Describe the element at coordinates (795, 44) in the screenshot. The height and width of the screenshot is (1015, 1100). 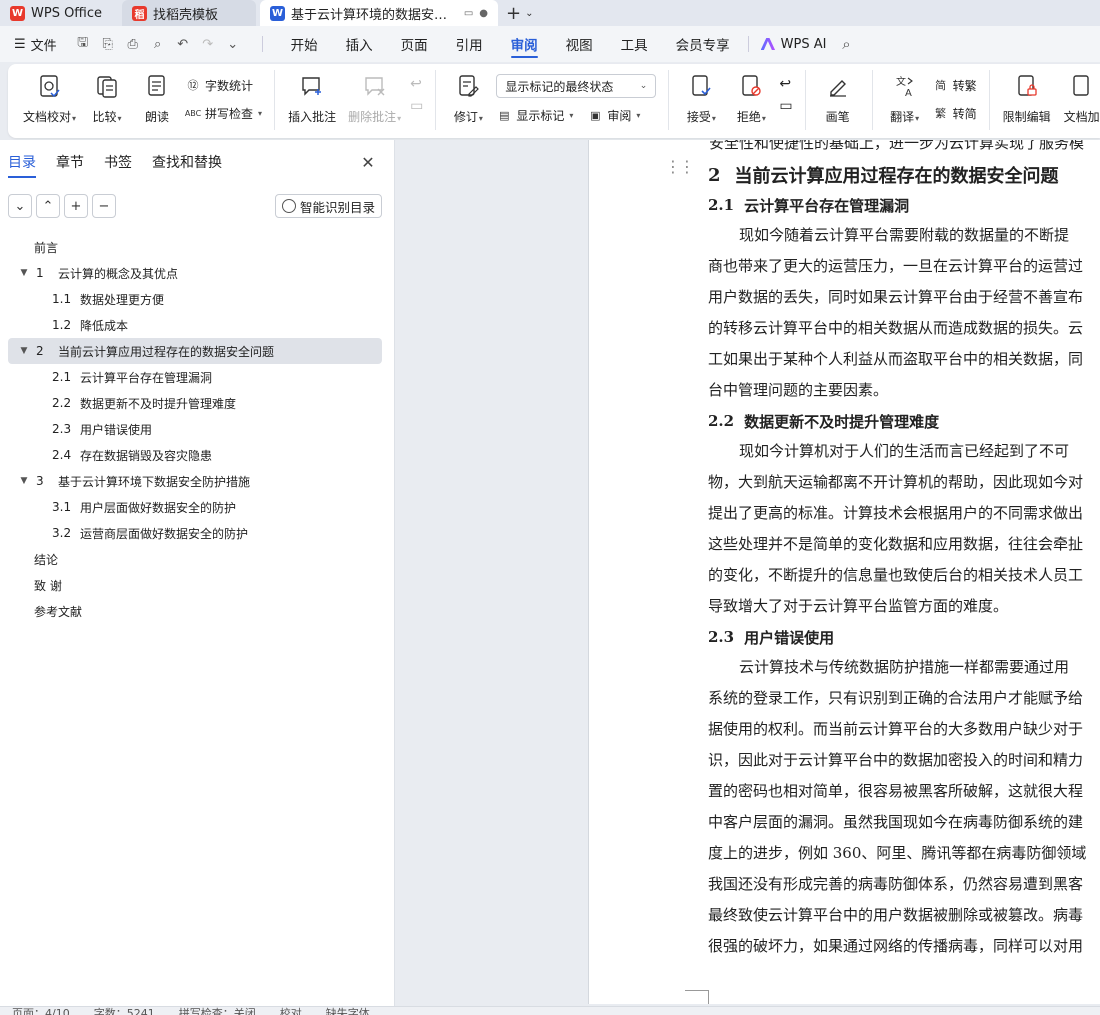
I see `wps-ai-button: WPS AI` at that location.